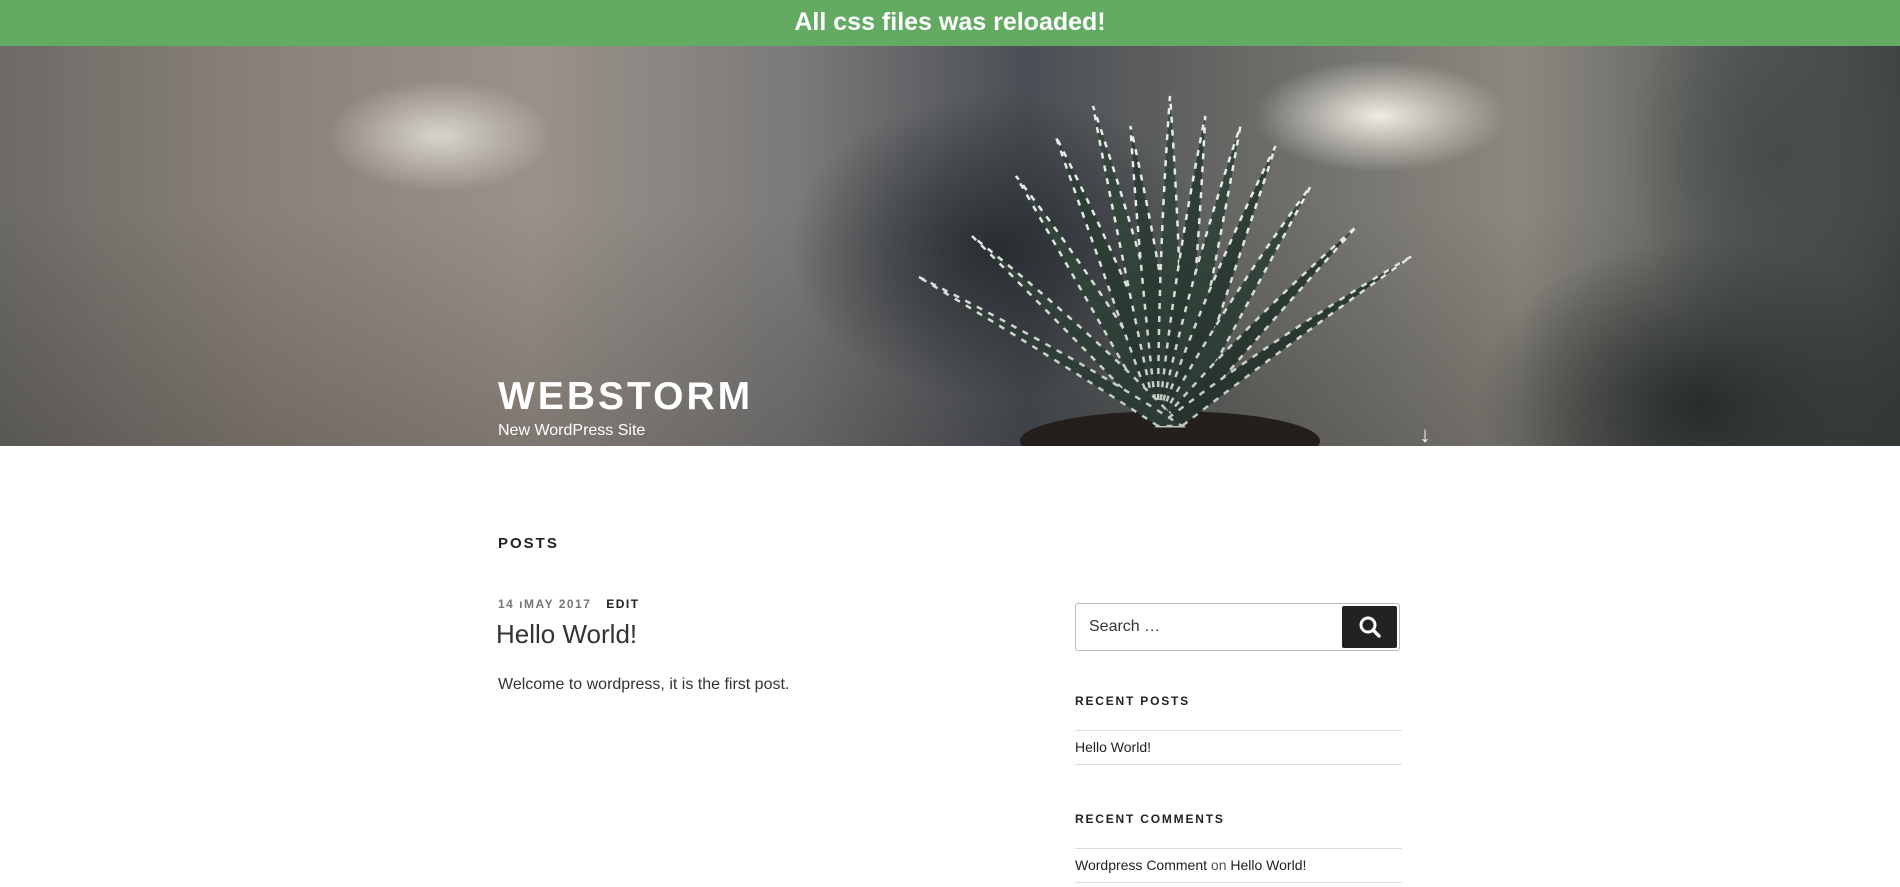 This screenshot has height=887, width=1900. Describe the element at coordinates (622, 604) in the screenshot. I see `post-edit-link: EDIT` at that location.